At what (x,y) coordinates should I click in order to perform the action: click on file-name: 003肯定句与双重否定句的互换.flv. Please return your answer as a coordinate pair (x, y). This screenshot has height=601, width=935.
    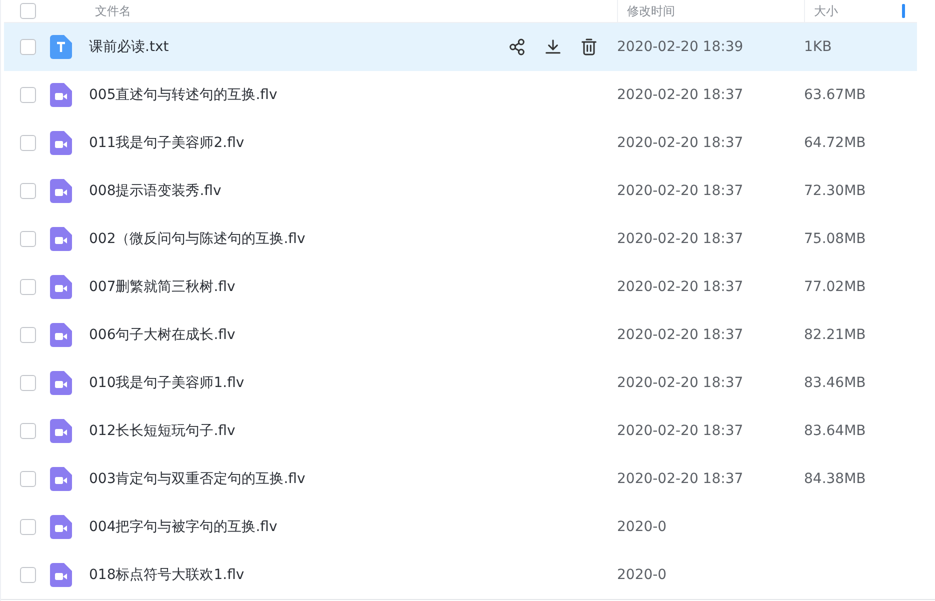
    Looking at the image, I should click on (297, 479).